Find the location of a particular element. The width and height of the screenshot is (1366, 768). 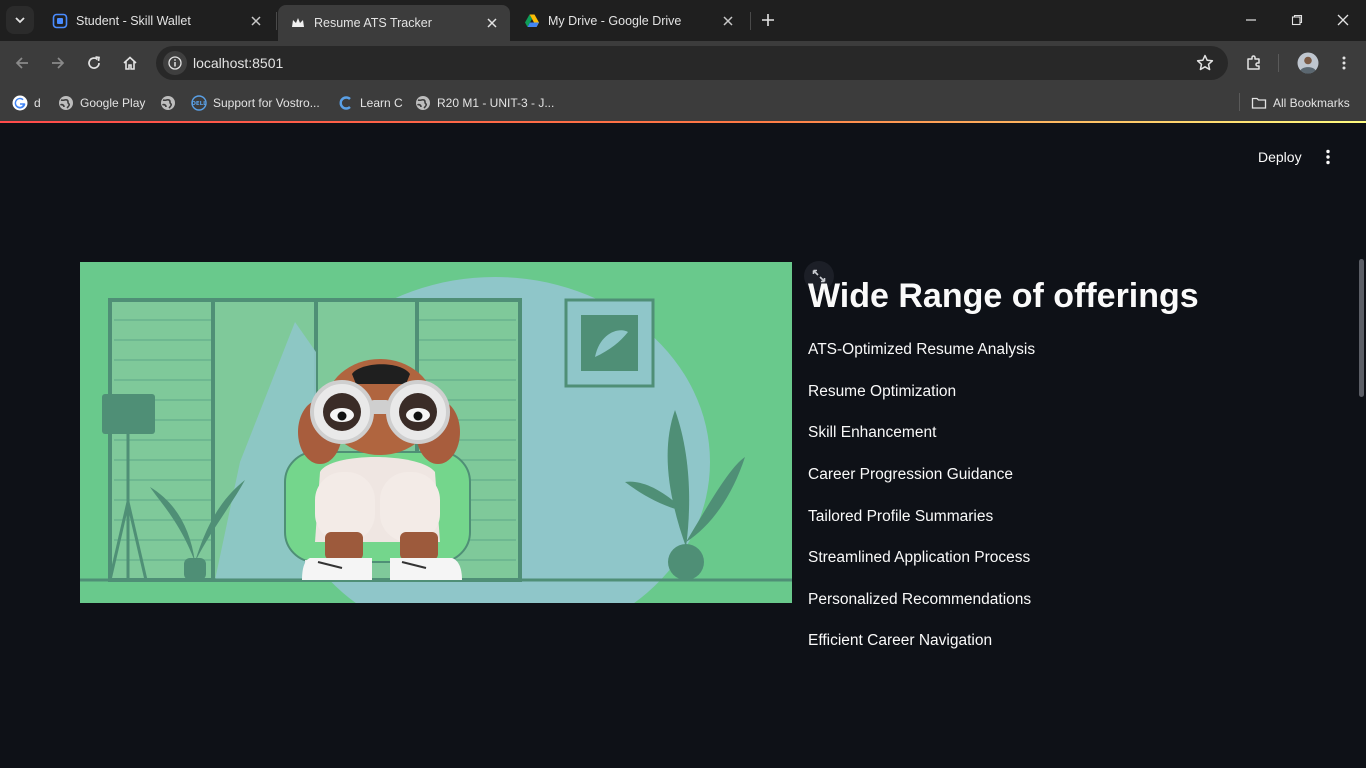

avatar is located at coordinates (1308, 63).